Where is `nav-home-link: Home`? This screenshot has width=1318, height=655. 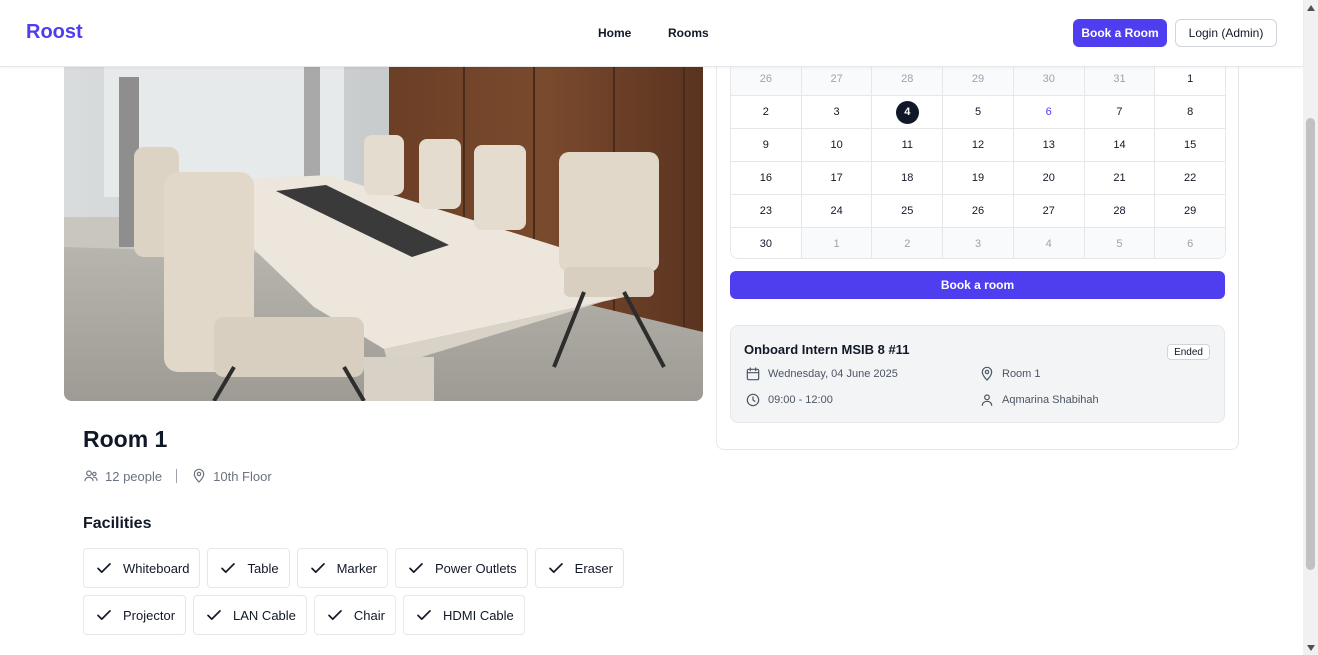 nav-home-link: Home is located at coordinates (614, 33).